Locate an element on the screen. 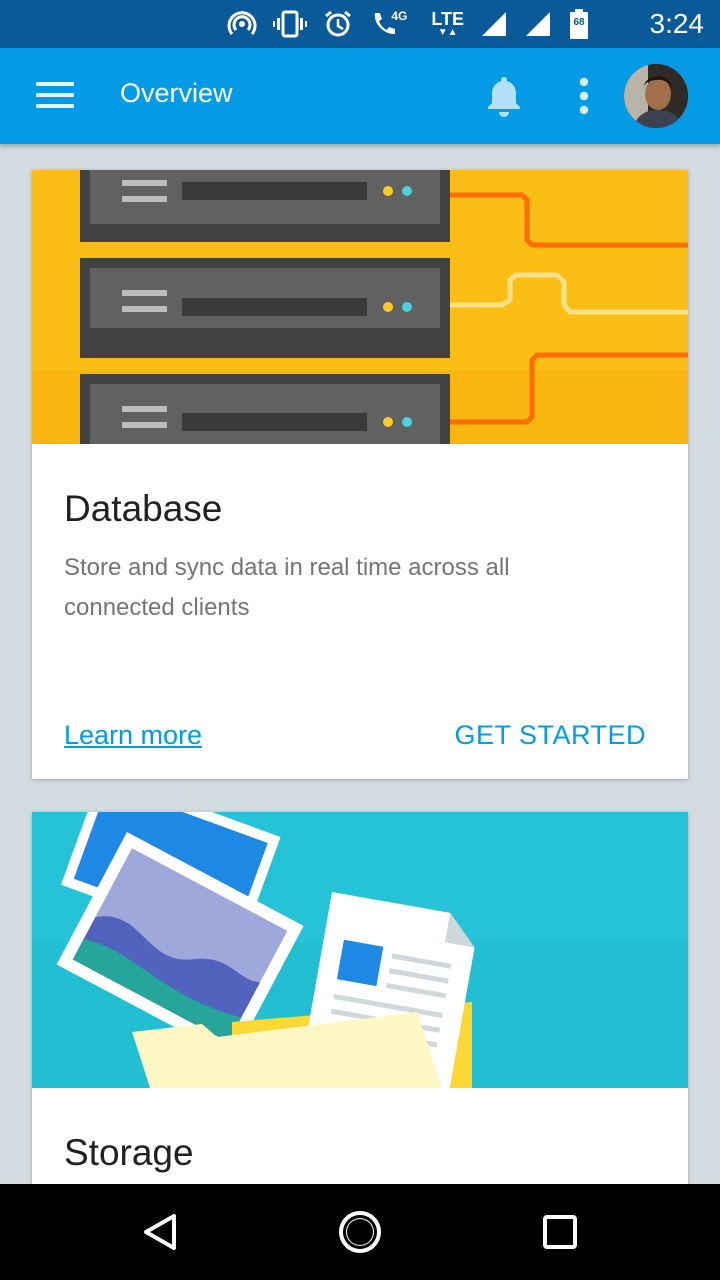 The height and width of the screenshot is (1280, 720). battery-icon: 68 is located at coordinates (579, 24).